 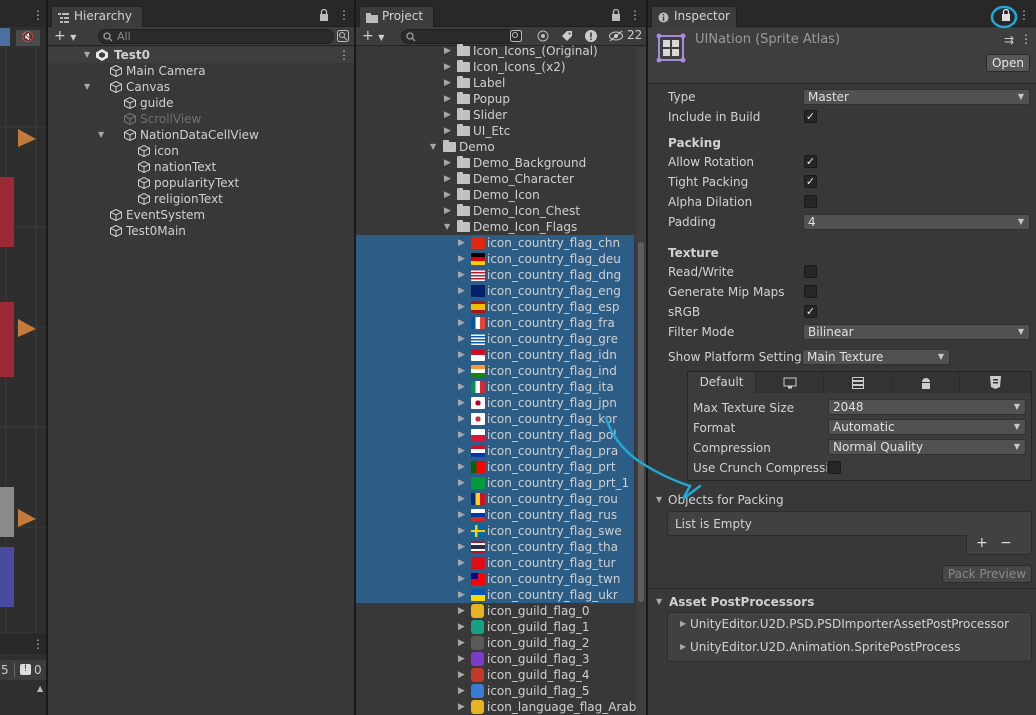 I want to click on project-sprite: ▶ icon_country_flag_ukr, so click(x=496, y=595).